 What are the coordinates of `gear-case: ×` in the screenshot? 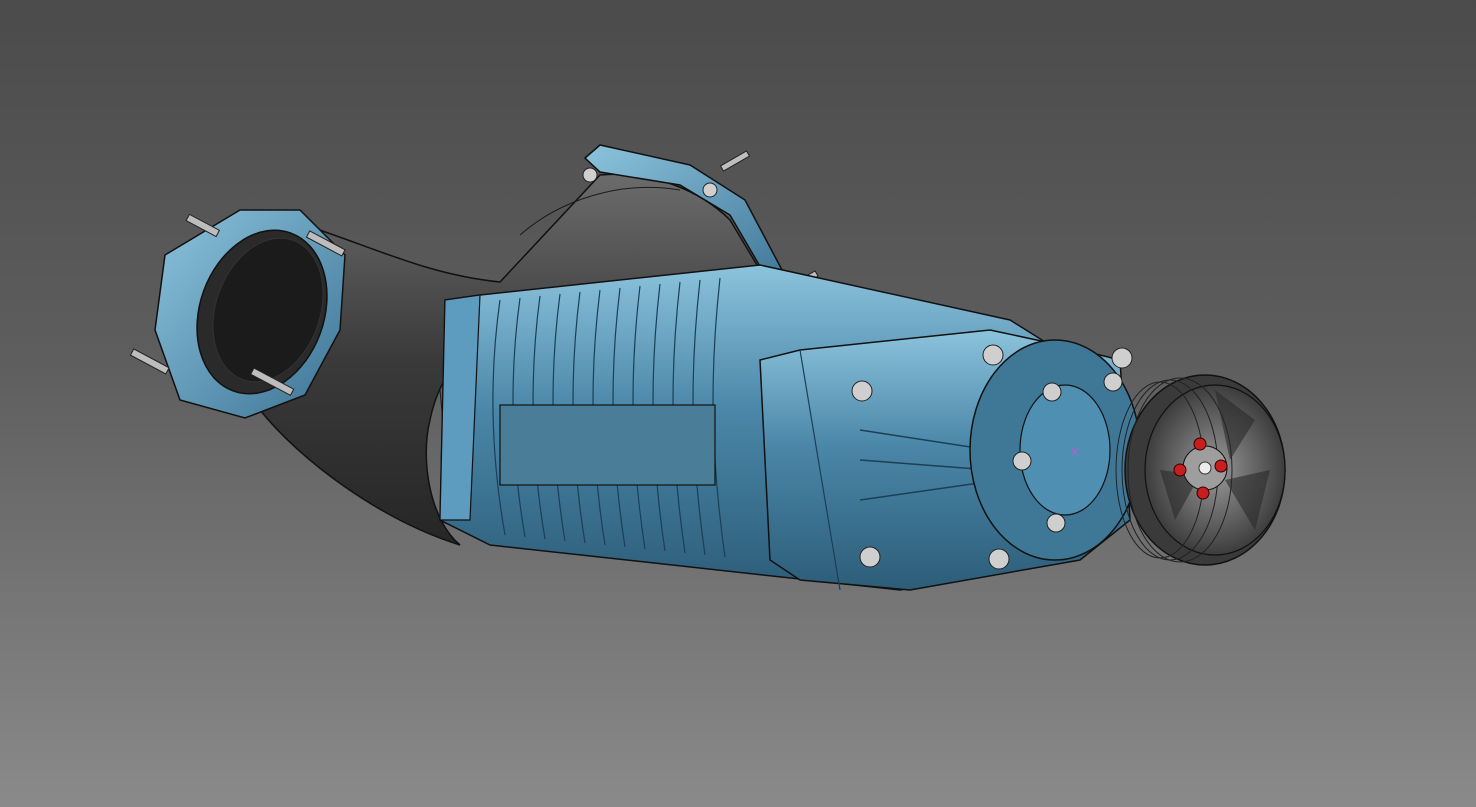 It's located at (950, 460).